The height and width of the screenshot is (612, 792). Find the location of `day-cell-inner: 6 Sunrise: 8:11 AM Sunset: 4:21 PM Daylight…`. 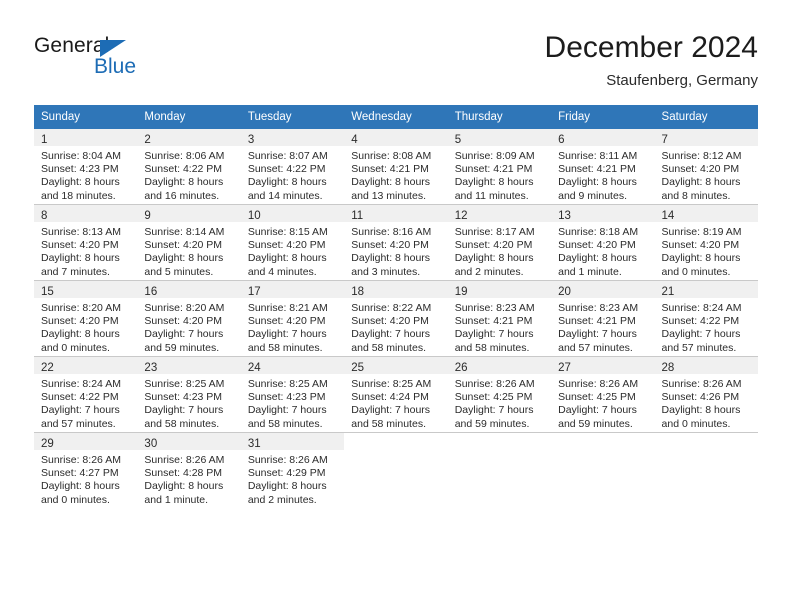

day-cell-inner: 6 Sunrise: 8:11 AM Sunset: 4:21 PM Daylight… is located at coordinates (603, 166).